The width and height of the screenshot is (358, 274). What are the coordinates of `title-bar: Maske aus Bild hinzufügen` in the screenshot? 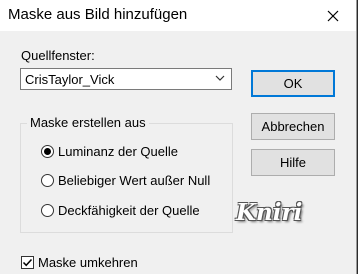 It's located at (178, 15).